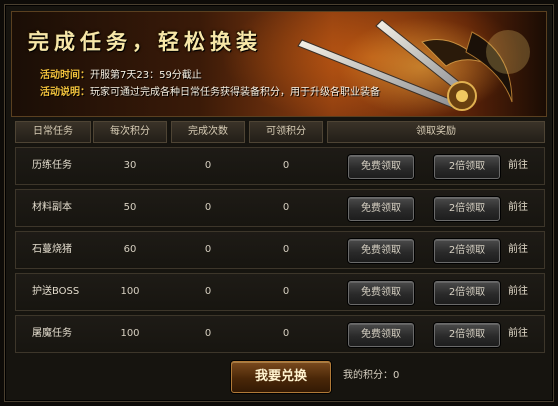 The height and width of the screenshot is (406, 558). What do you see at coordinates (208, 132) in the screenshot?
I see `header-times-done: 完成次数` at bounding box center [208, 132].